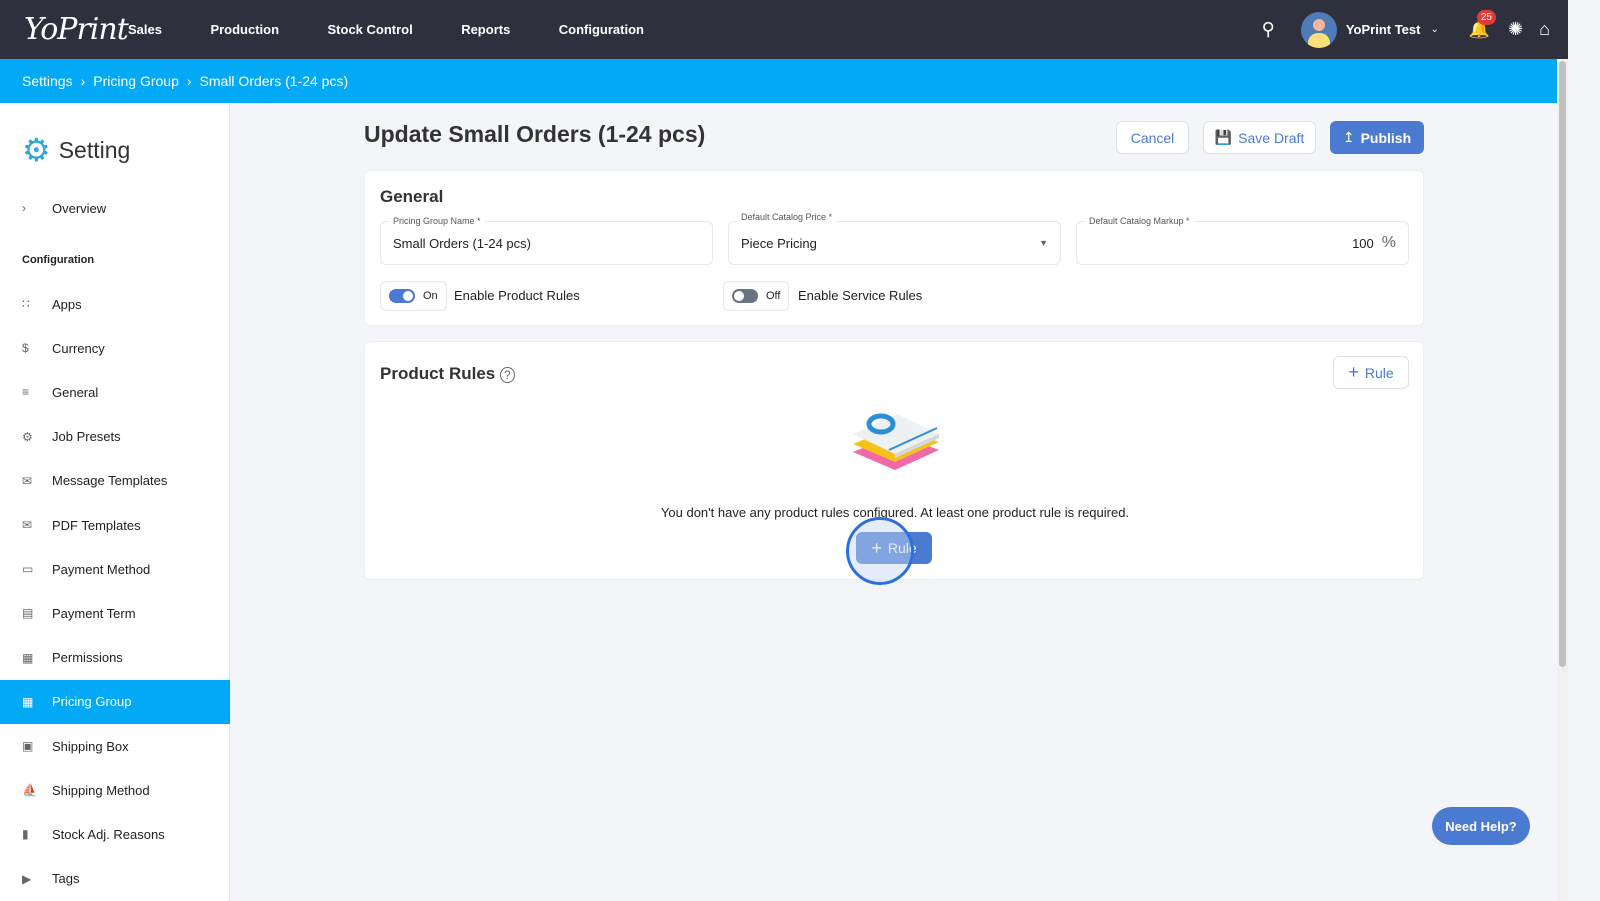  What do you see at coordinates (1259, 137) in the screenshot?
I see `save-draft-button: 💾 Save Draft` at bounding box center [1259, 137].